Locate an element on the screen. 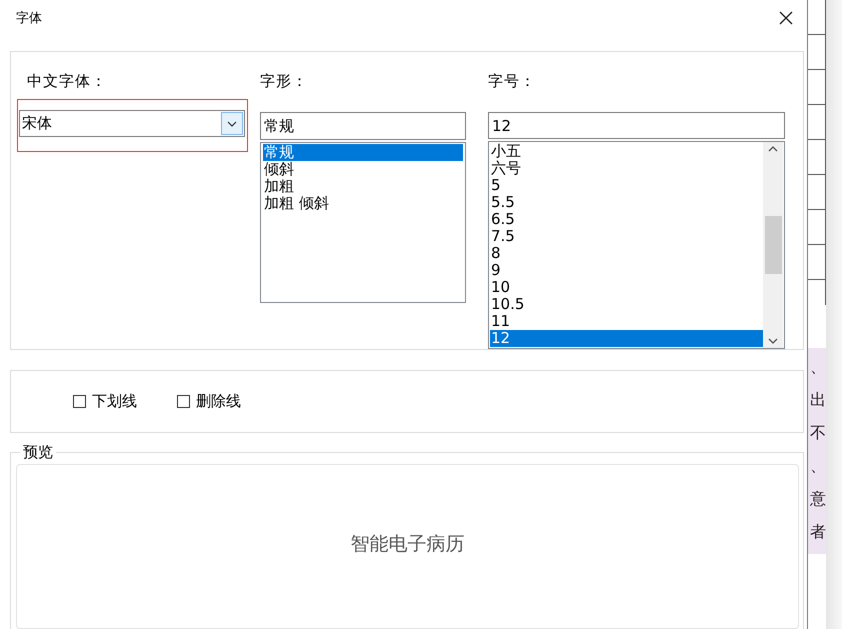 The height and width of the screenshot is (629, 842). list-item: 5.5 is located at coordinates (626, 203).